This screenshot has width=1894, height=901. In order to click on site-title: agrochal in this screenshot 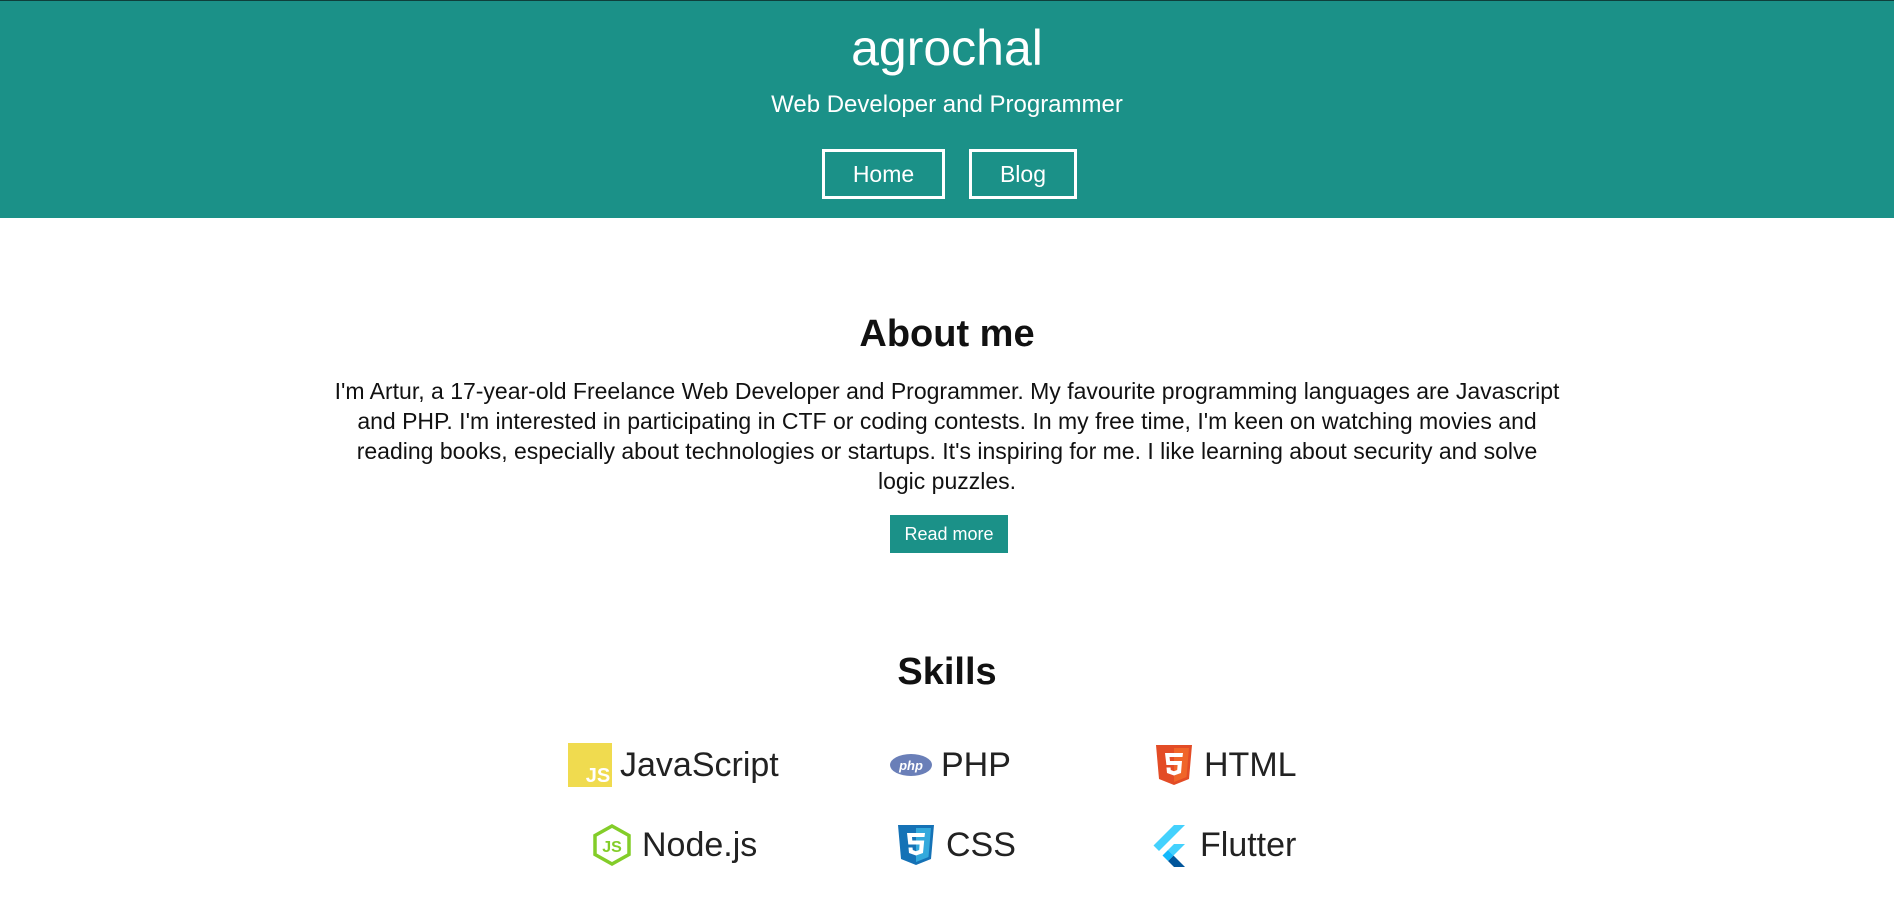, I will do `click(947, 48)`.